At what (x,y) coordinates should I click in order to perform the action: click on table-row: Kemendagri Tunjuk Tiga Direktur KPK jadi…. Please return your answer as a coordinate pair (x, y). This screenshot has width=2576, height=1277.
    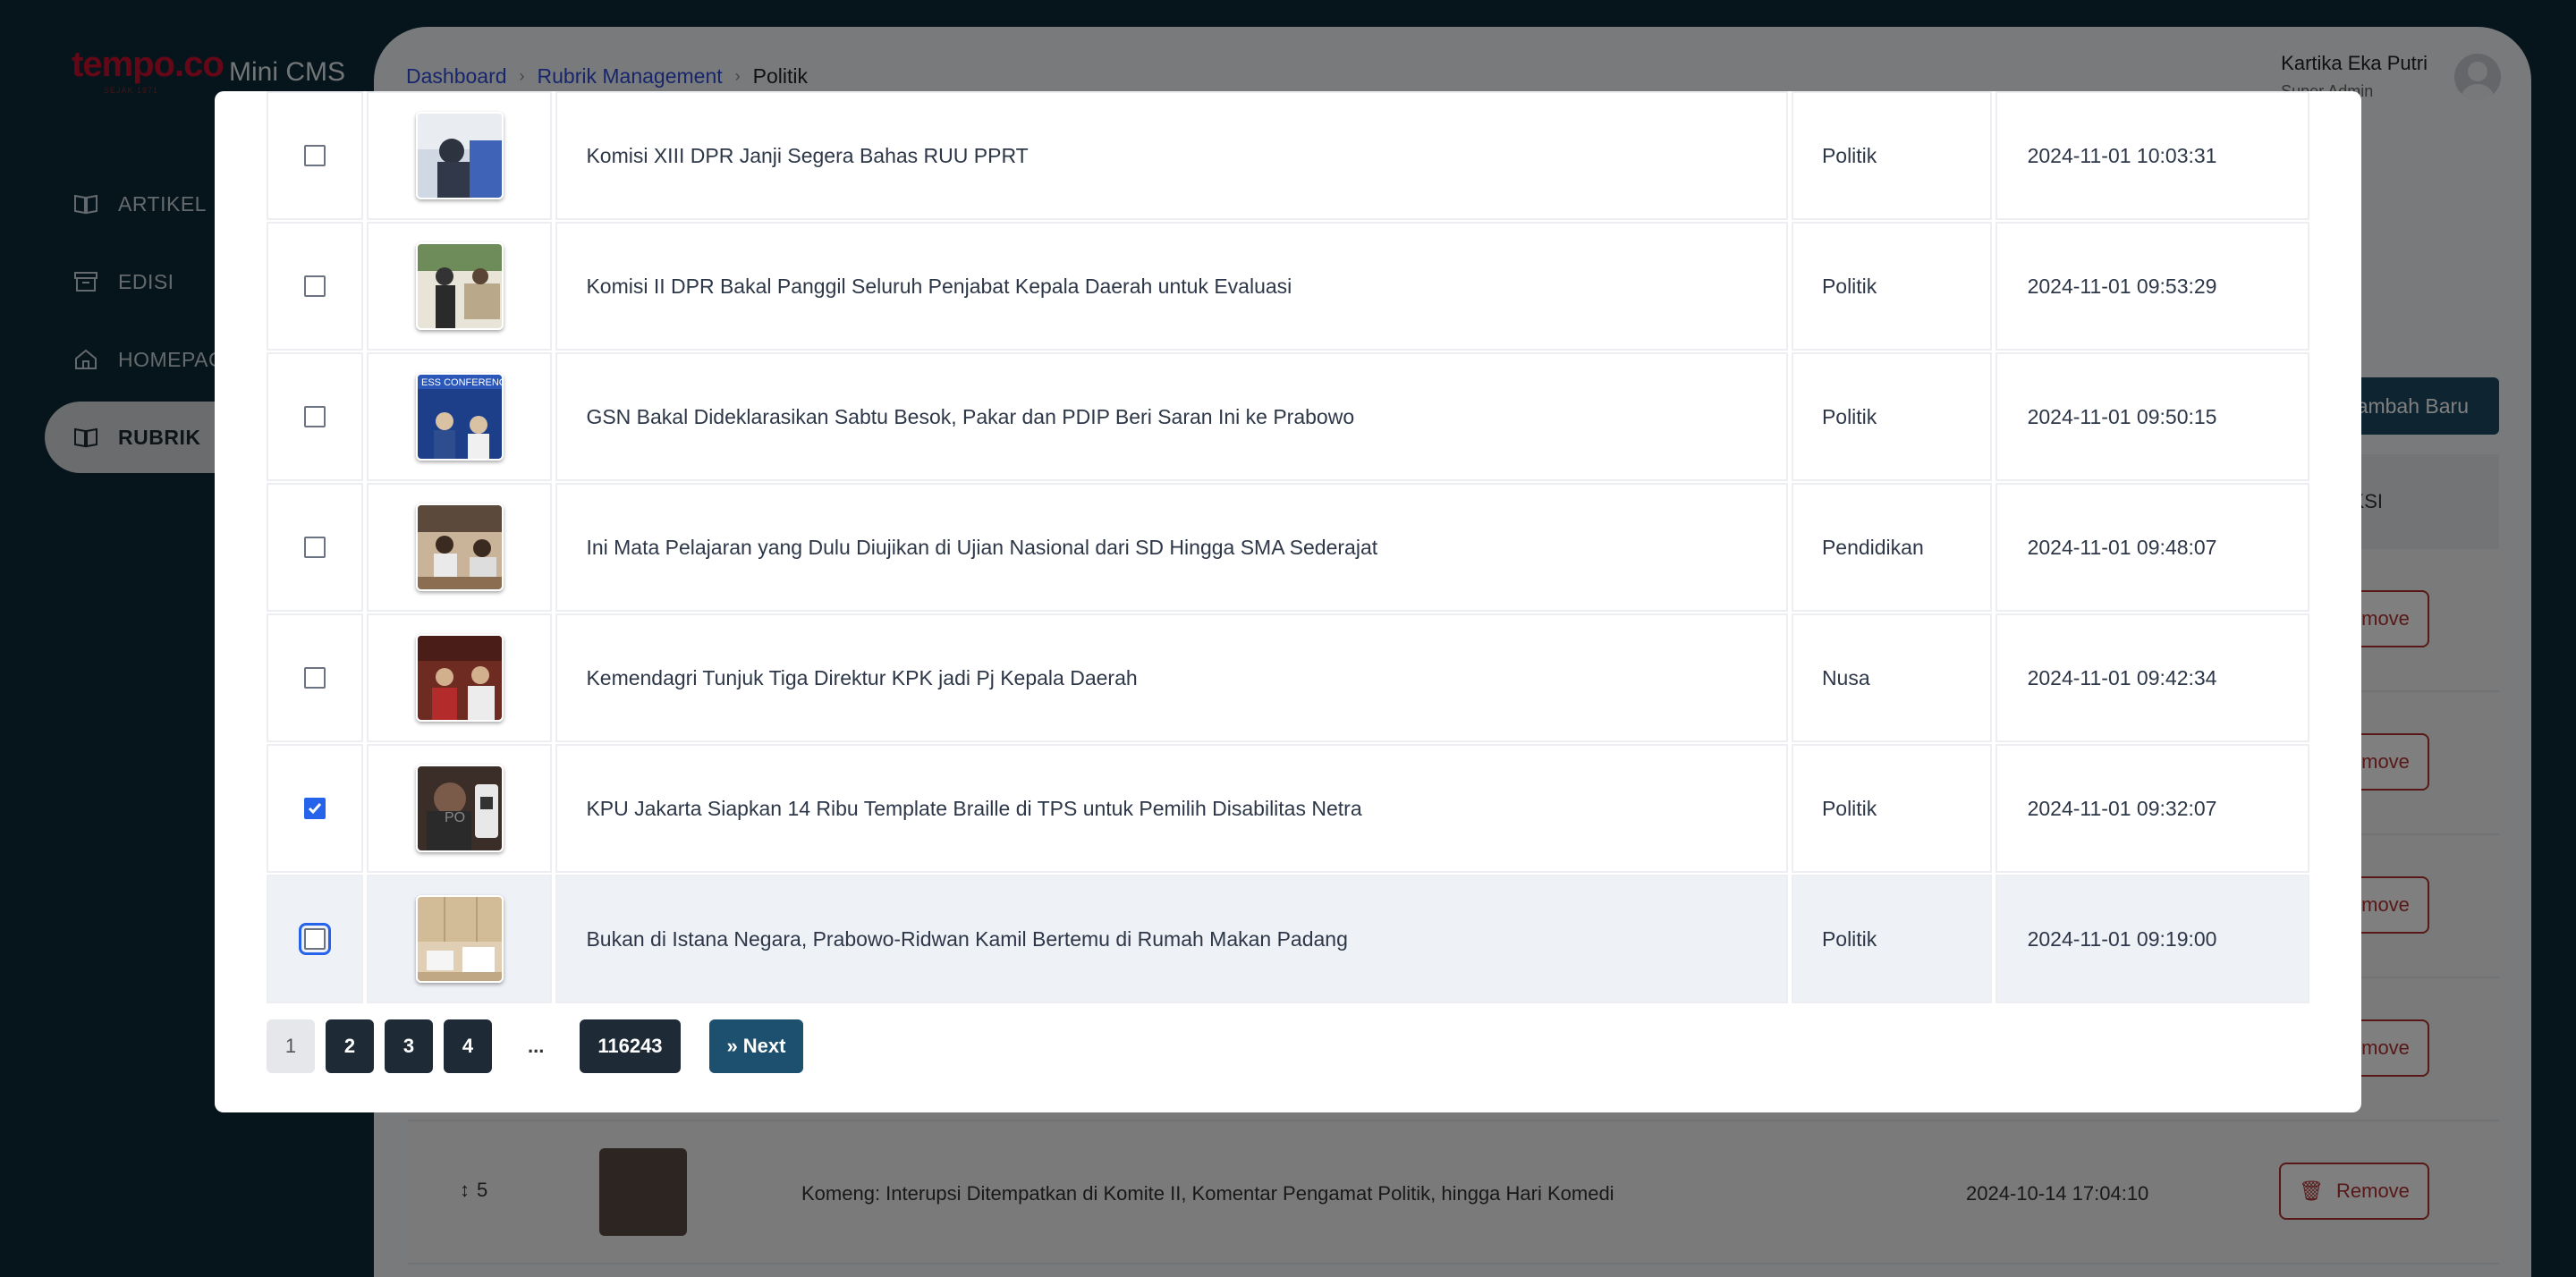
    Looking at the image, I should click on (1288, 678).